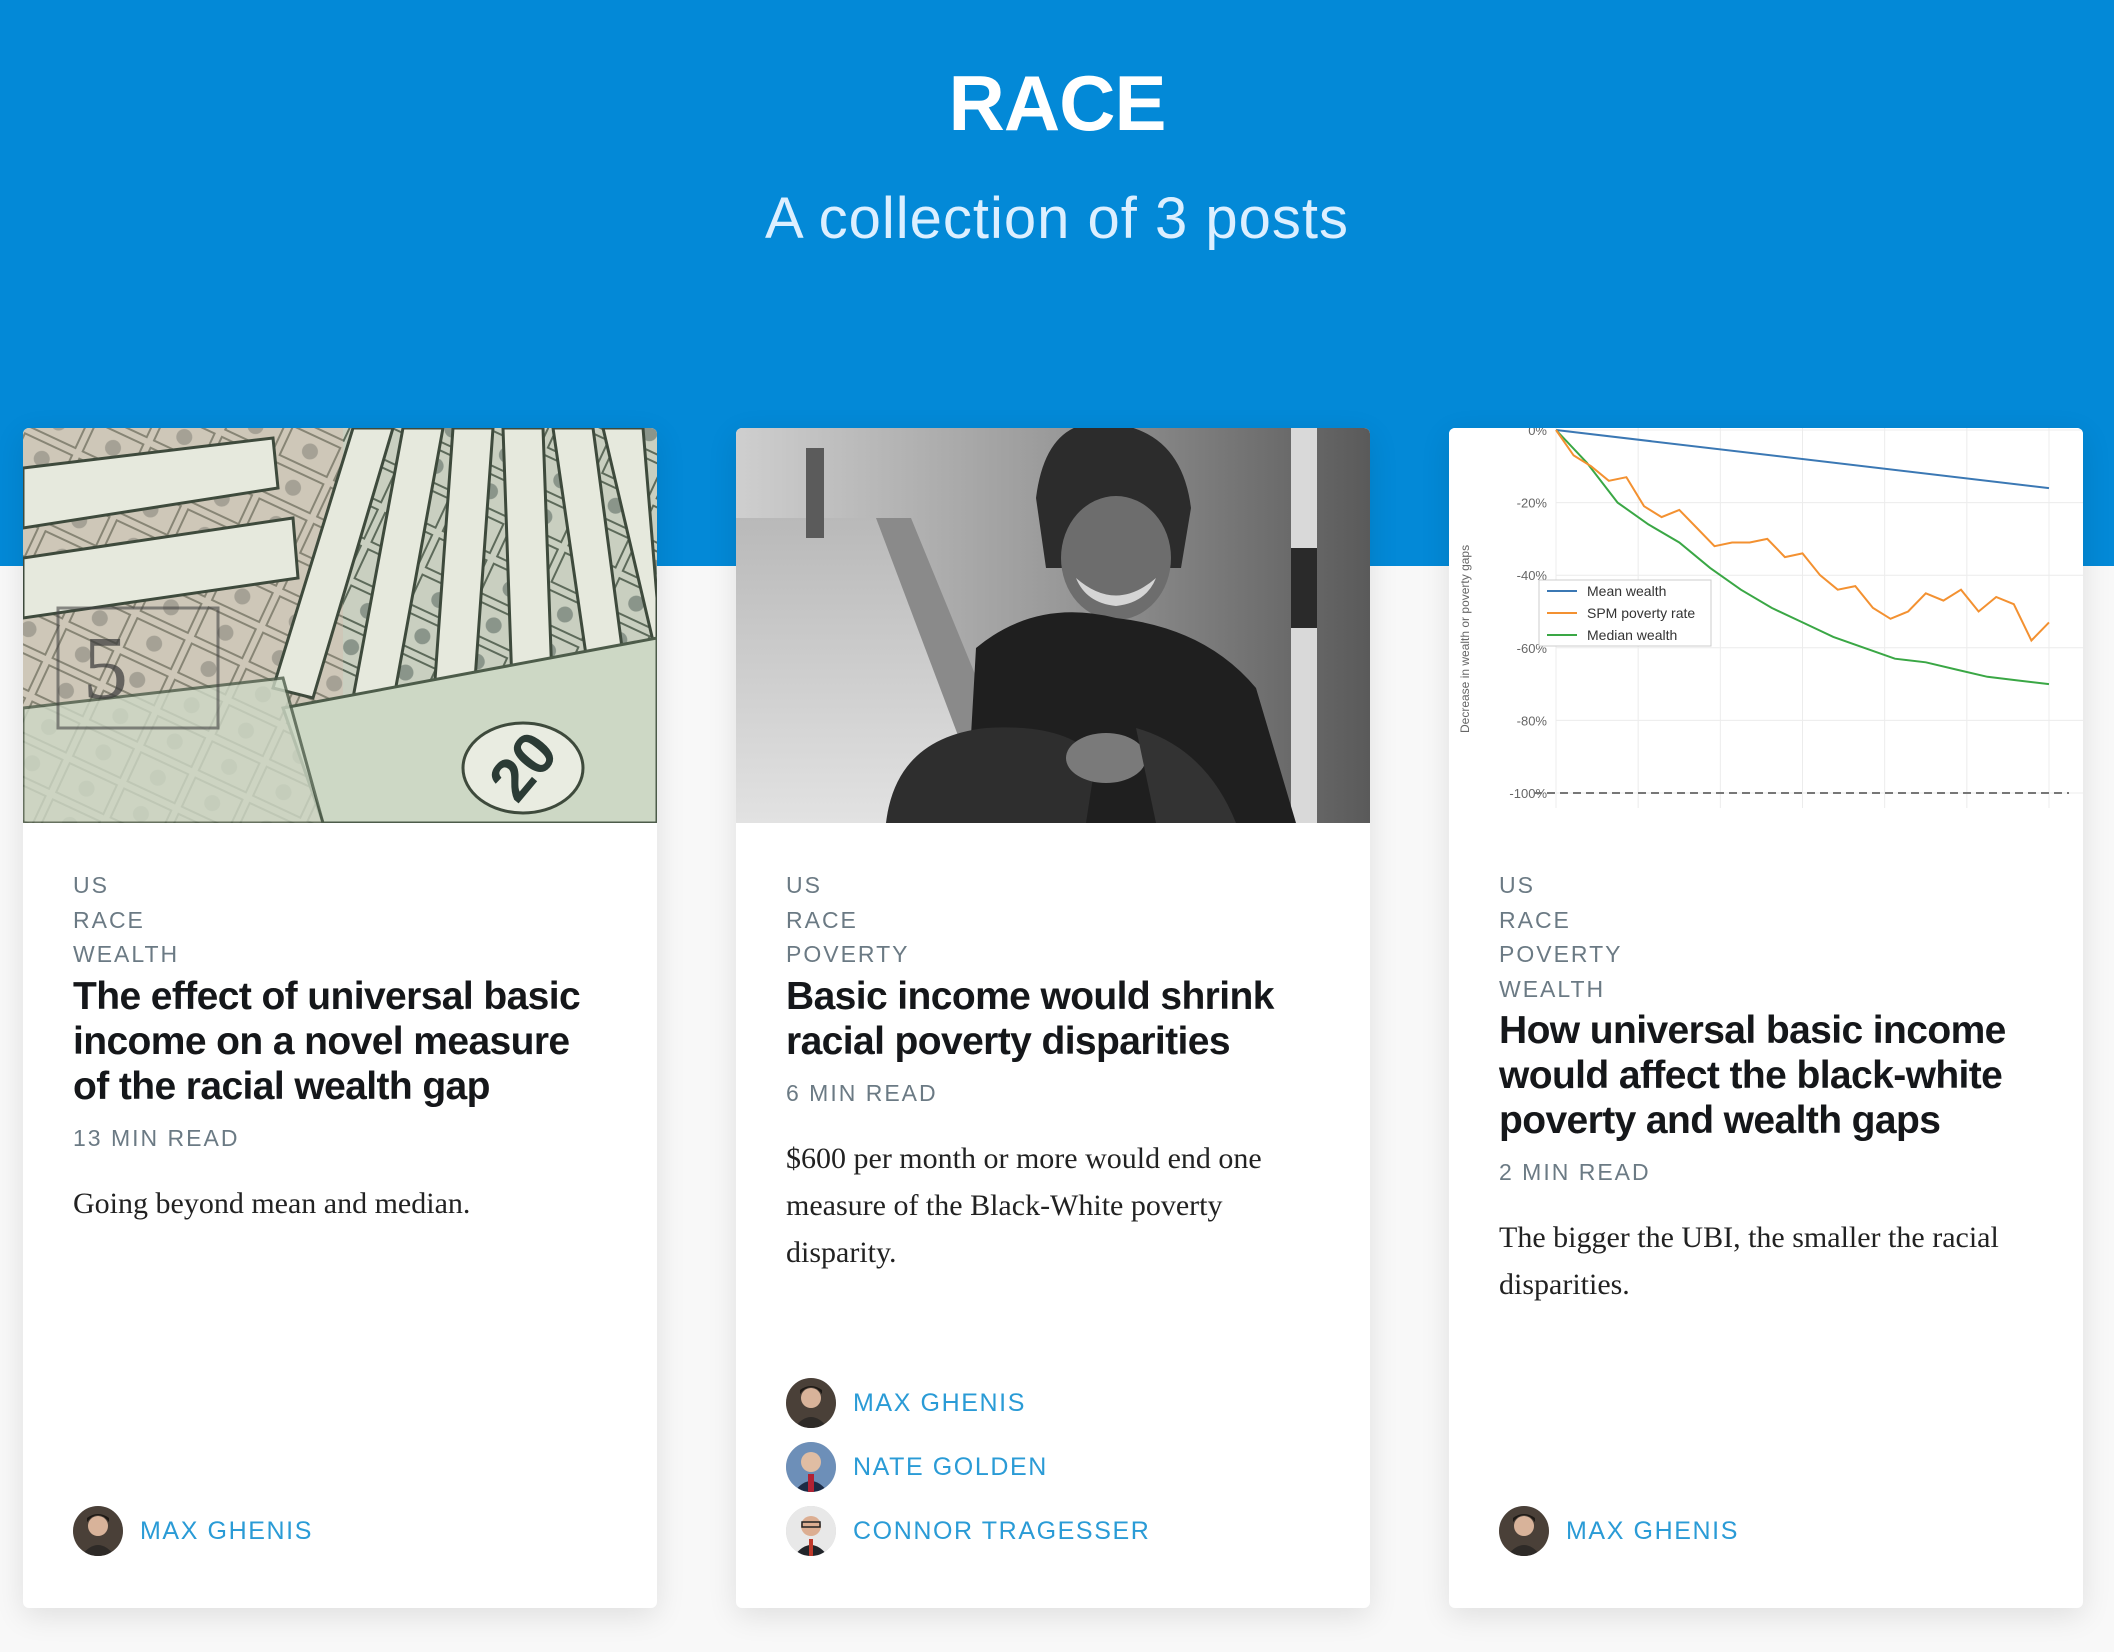 Image resolution: width=2114 pixels, height=1652 pixels. I want to click on post-tags: US RACE WEALTH, so click(340, 920).